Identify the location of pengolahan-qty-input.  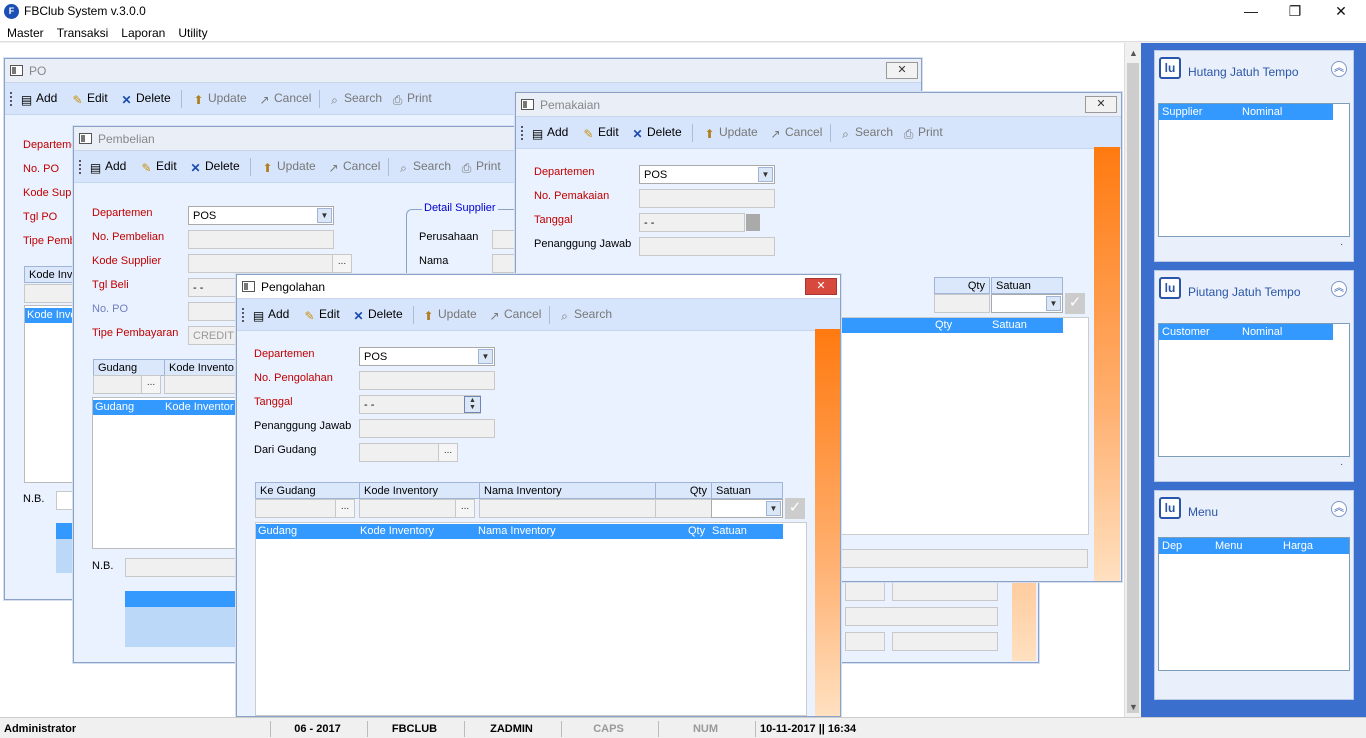
(683, 508).